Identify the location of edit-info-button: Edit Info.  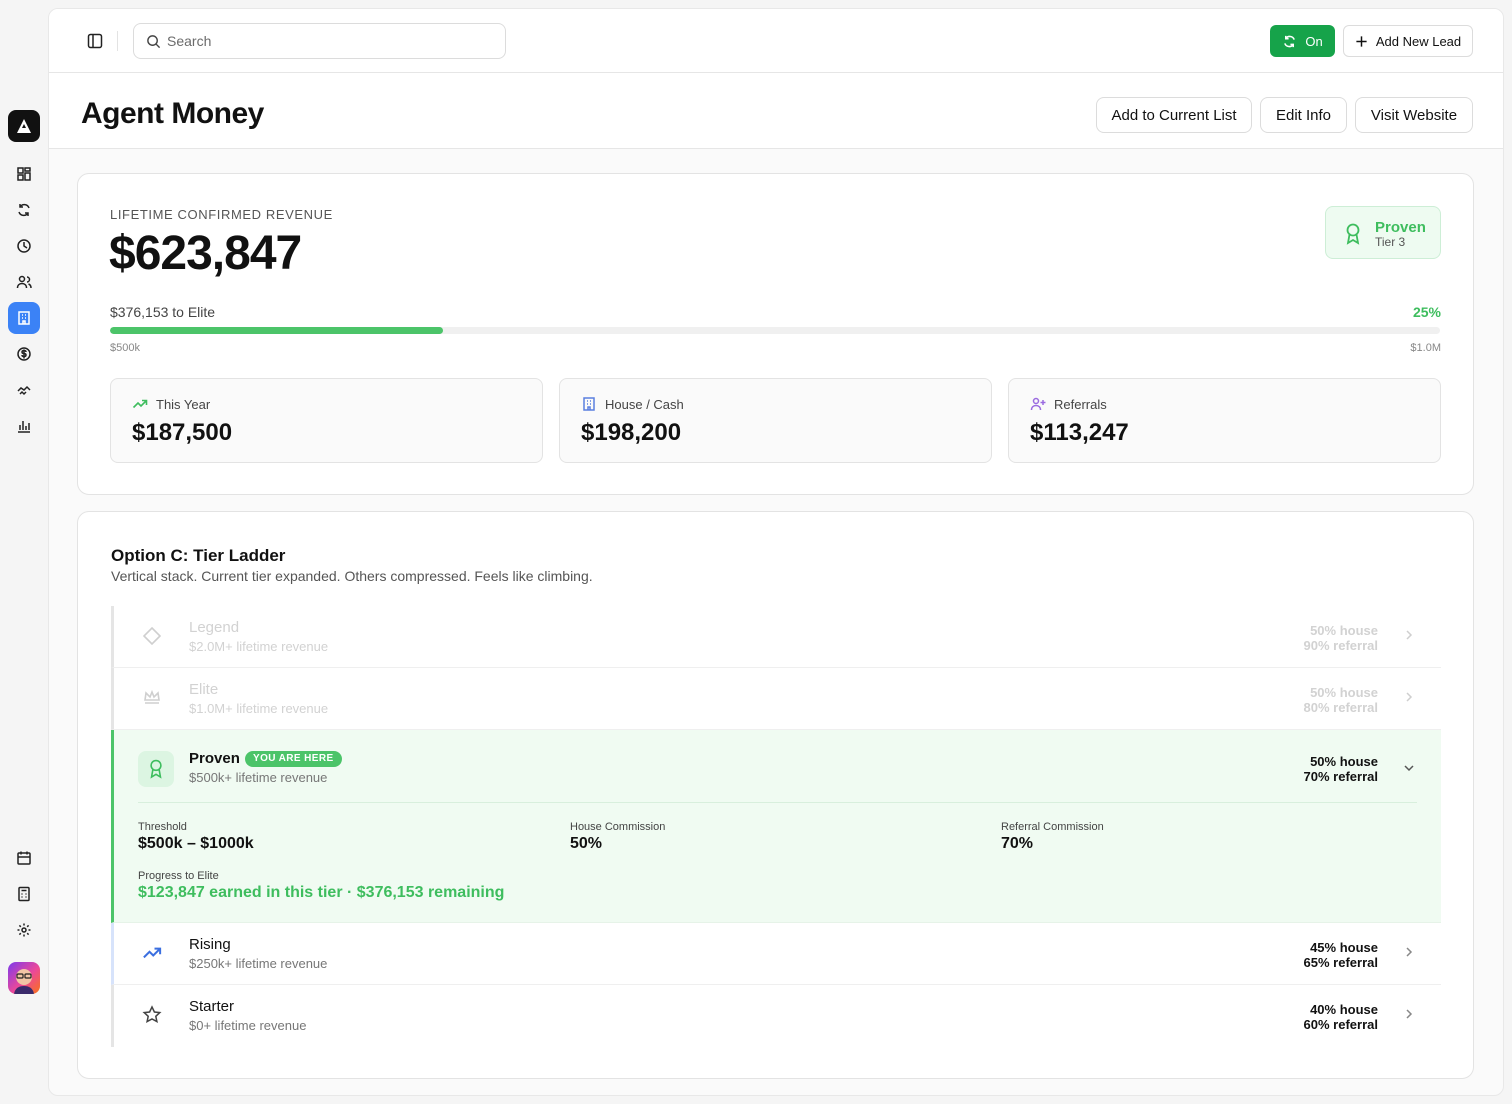
(1303, 115).